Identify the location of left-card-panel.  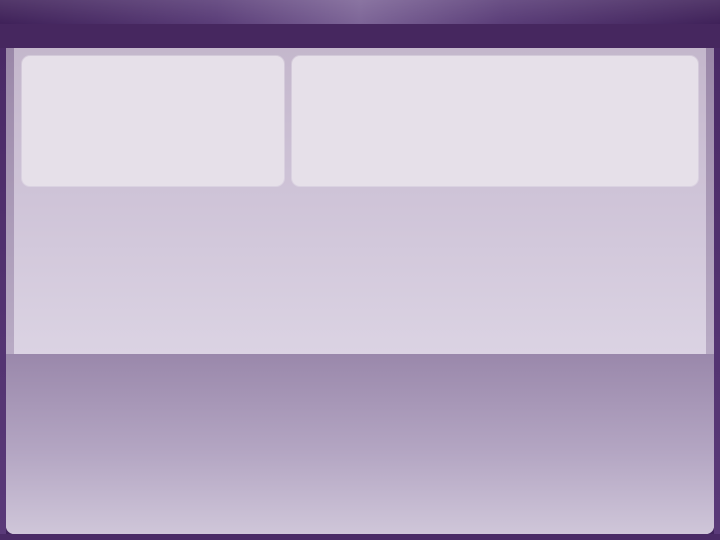
(153, 121).